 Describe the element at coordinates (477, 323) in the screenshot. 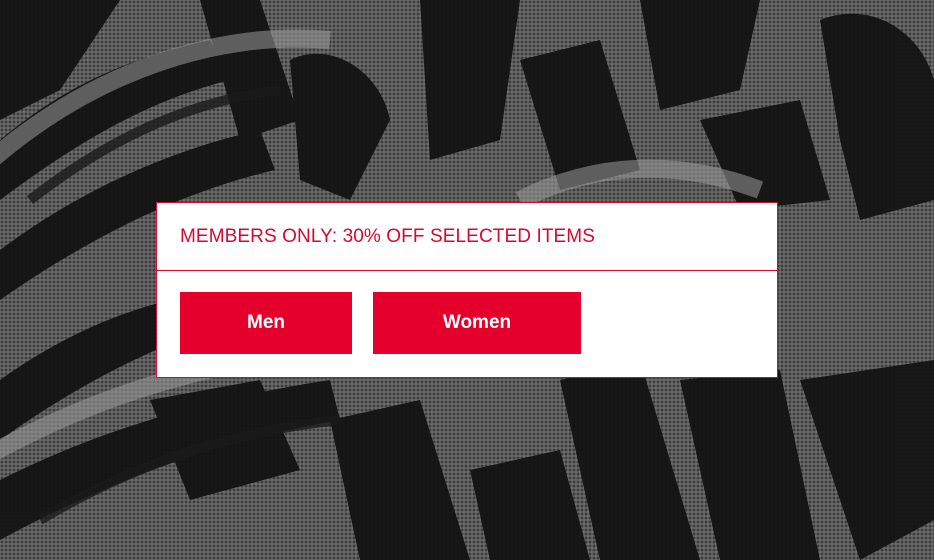

I see `shop-women-button: Women` at that location.